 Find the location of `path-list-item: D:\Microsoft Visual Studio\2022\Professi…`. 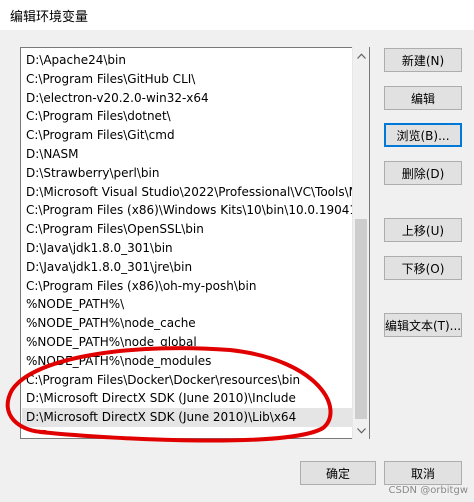

path-list-item: D:\Microsoft Visual Studio\2022\Professi… is located at coordinates (192, 192).